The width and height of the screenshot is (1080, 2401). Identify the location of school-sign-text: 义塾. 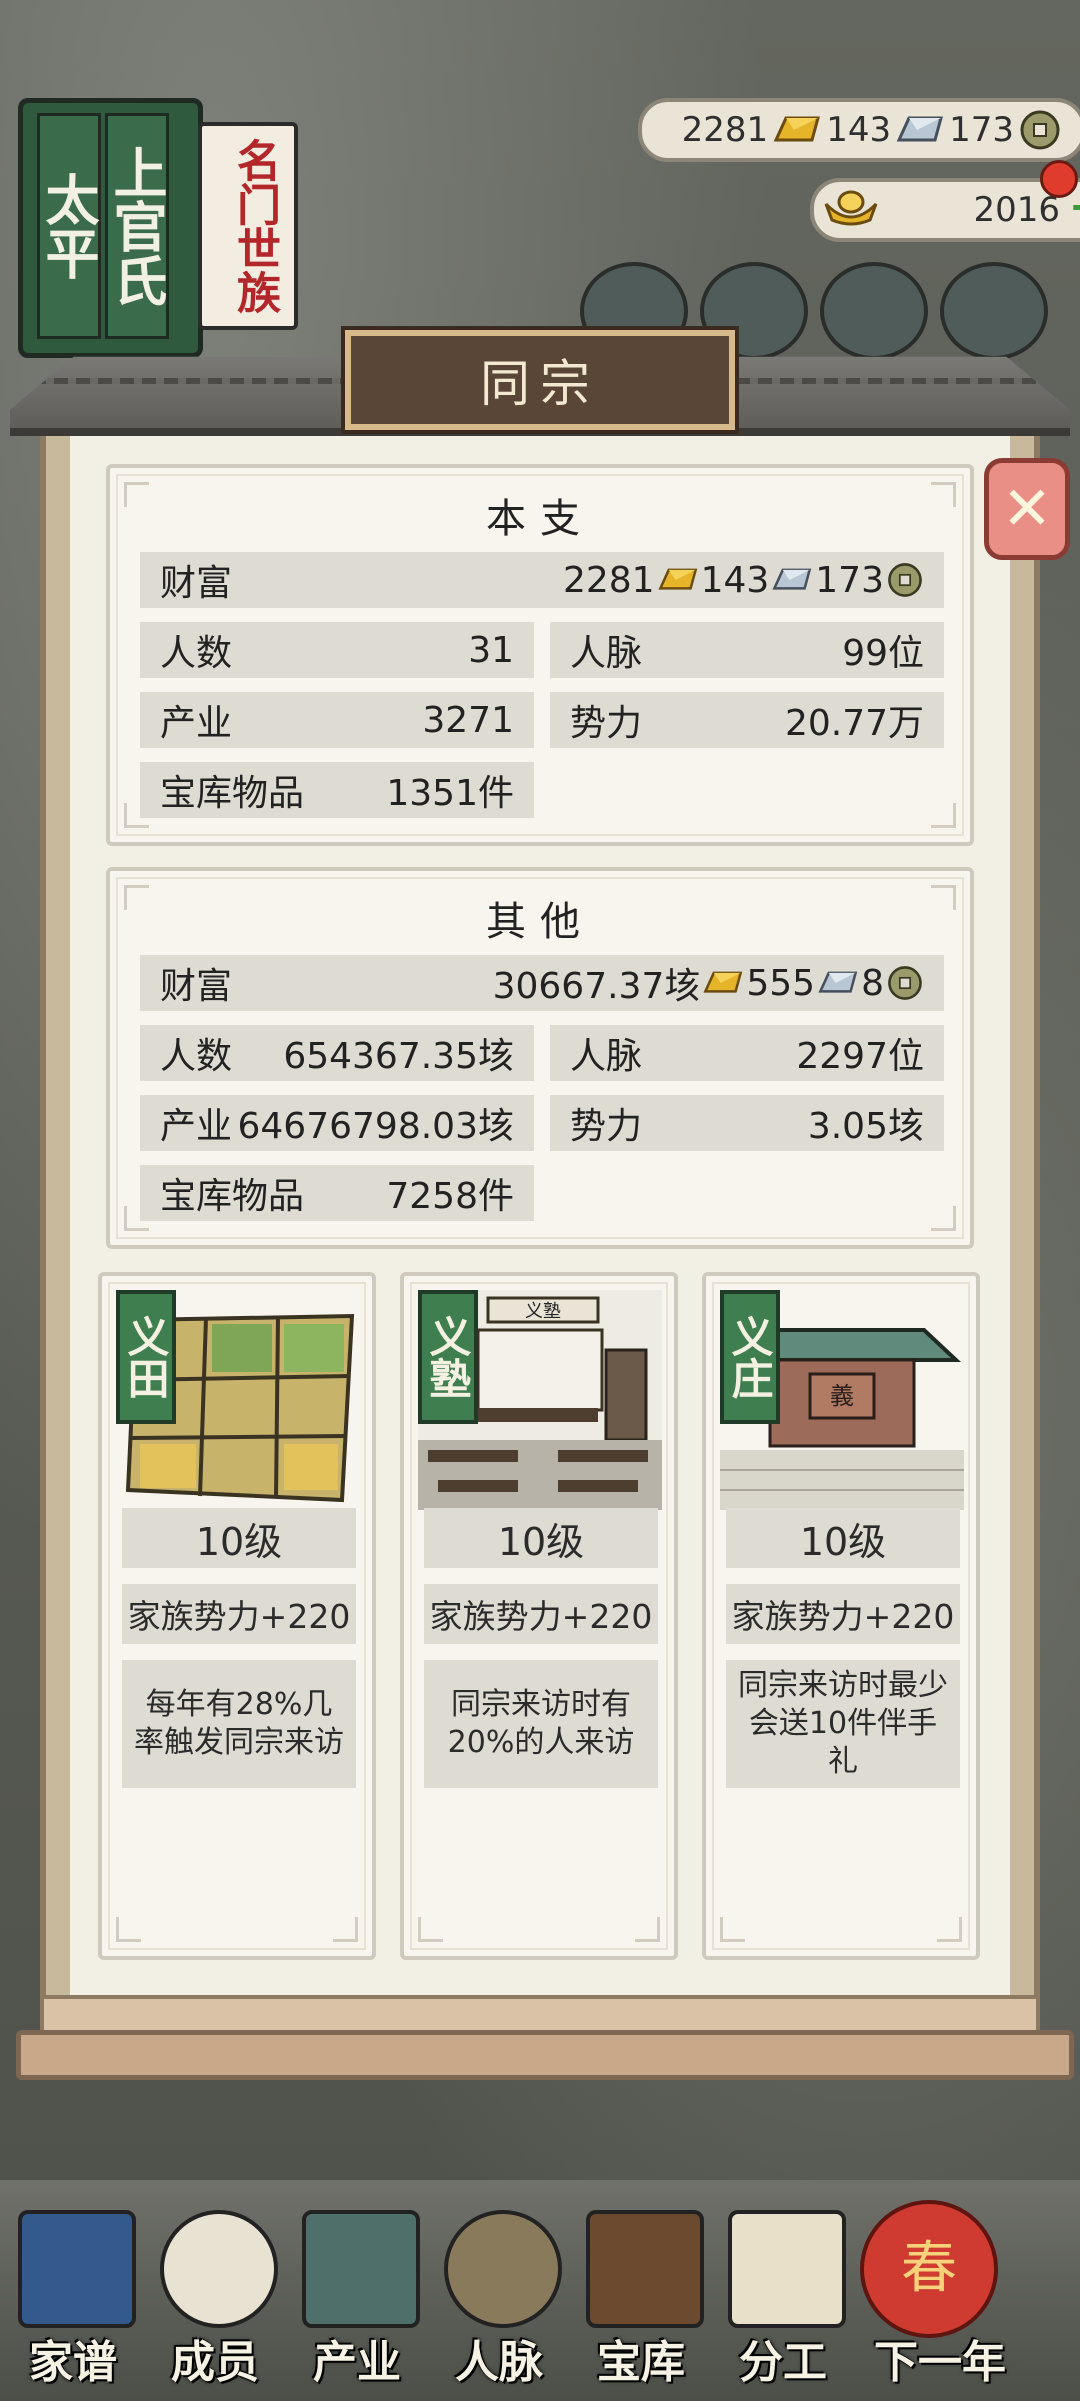
(543, 1311).